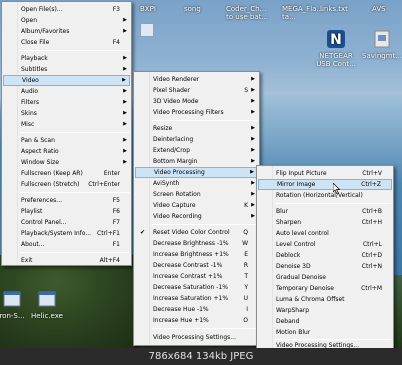 The image size is (402, 365). I want to click on menu-item-exit: Exit Alt+F4, so click(66, 260).